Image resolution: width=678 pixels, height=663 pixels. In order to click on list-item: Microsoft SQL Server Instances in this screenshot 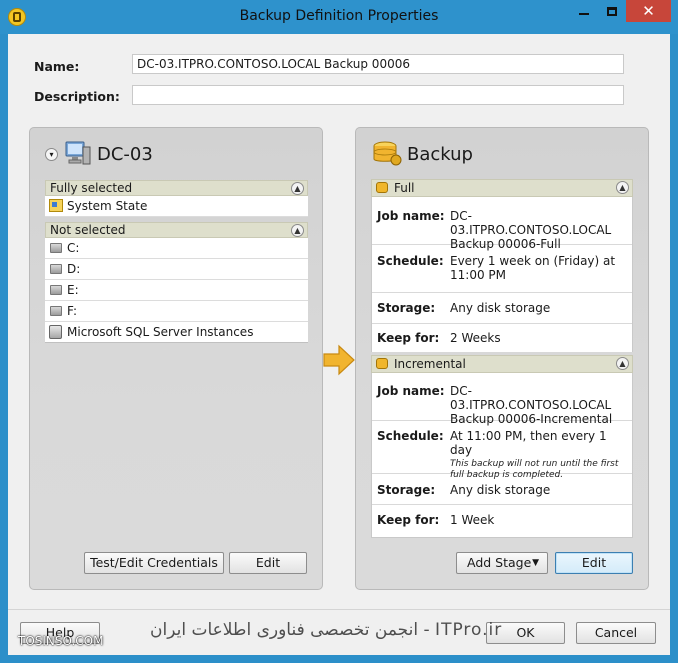, I will do `click(176, 332)`.